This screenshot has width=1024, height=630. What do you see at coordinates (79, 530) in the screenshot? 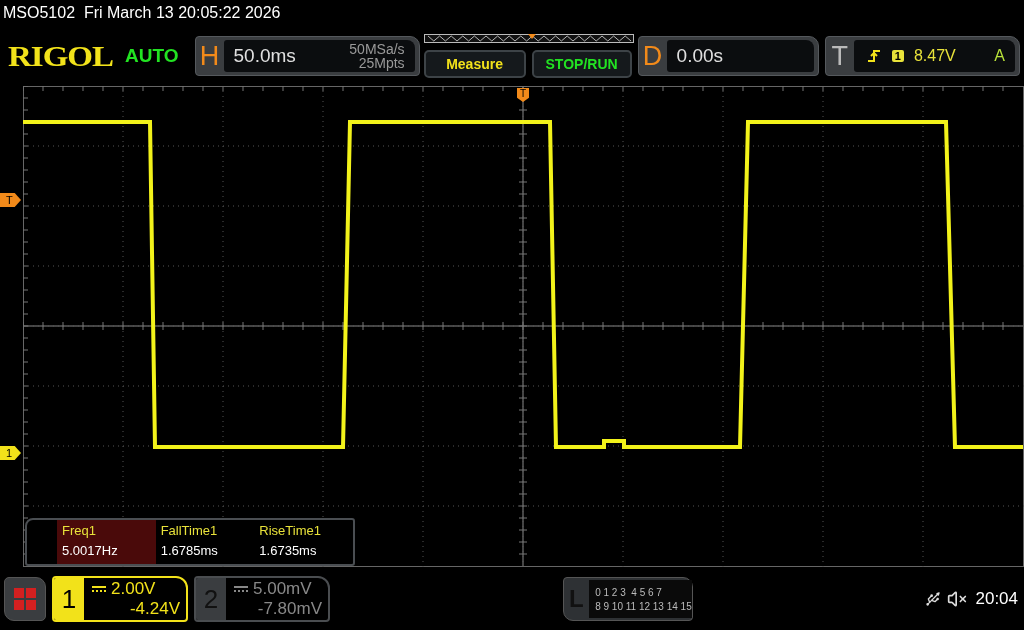
I see `measurement-name: Freq1` at bounding box center [79, 530].